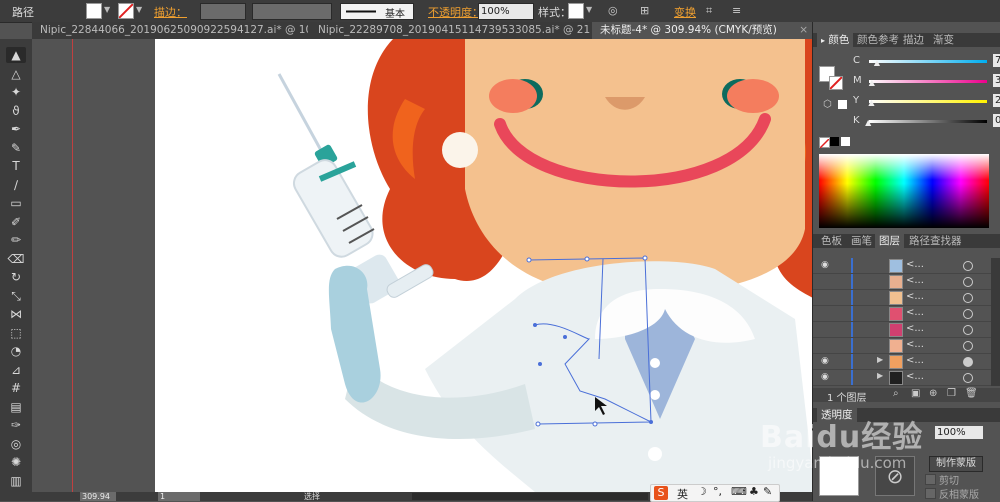 The height and width of the screenshot is (502, 1000). I want to click on channel-k-slider: K ▲ 0.1, so click(926, 122).